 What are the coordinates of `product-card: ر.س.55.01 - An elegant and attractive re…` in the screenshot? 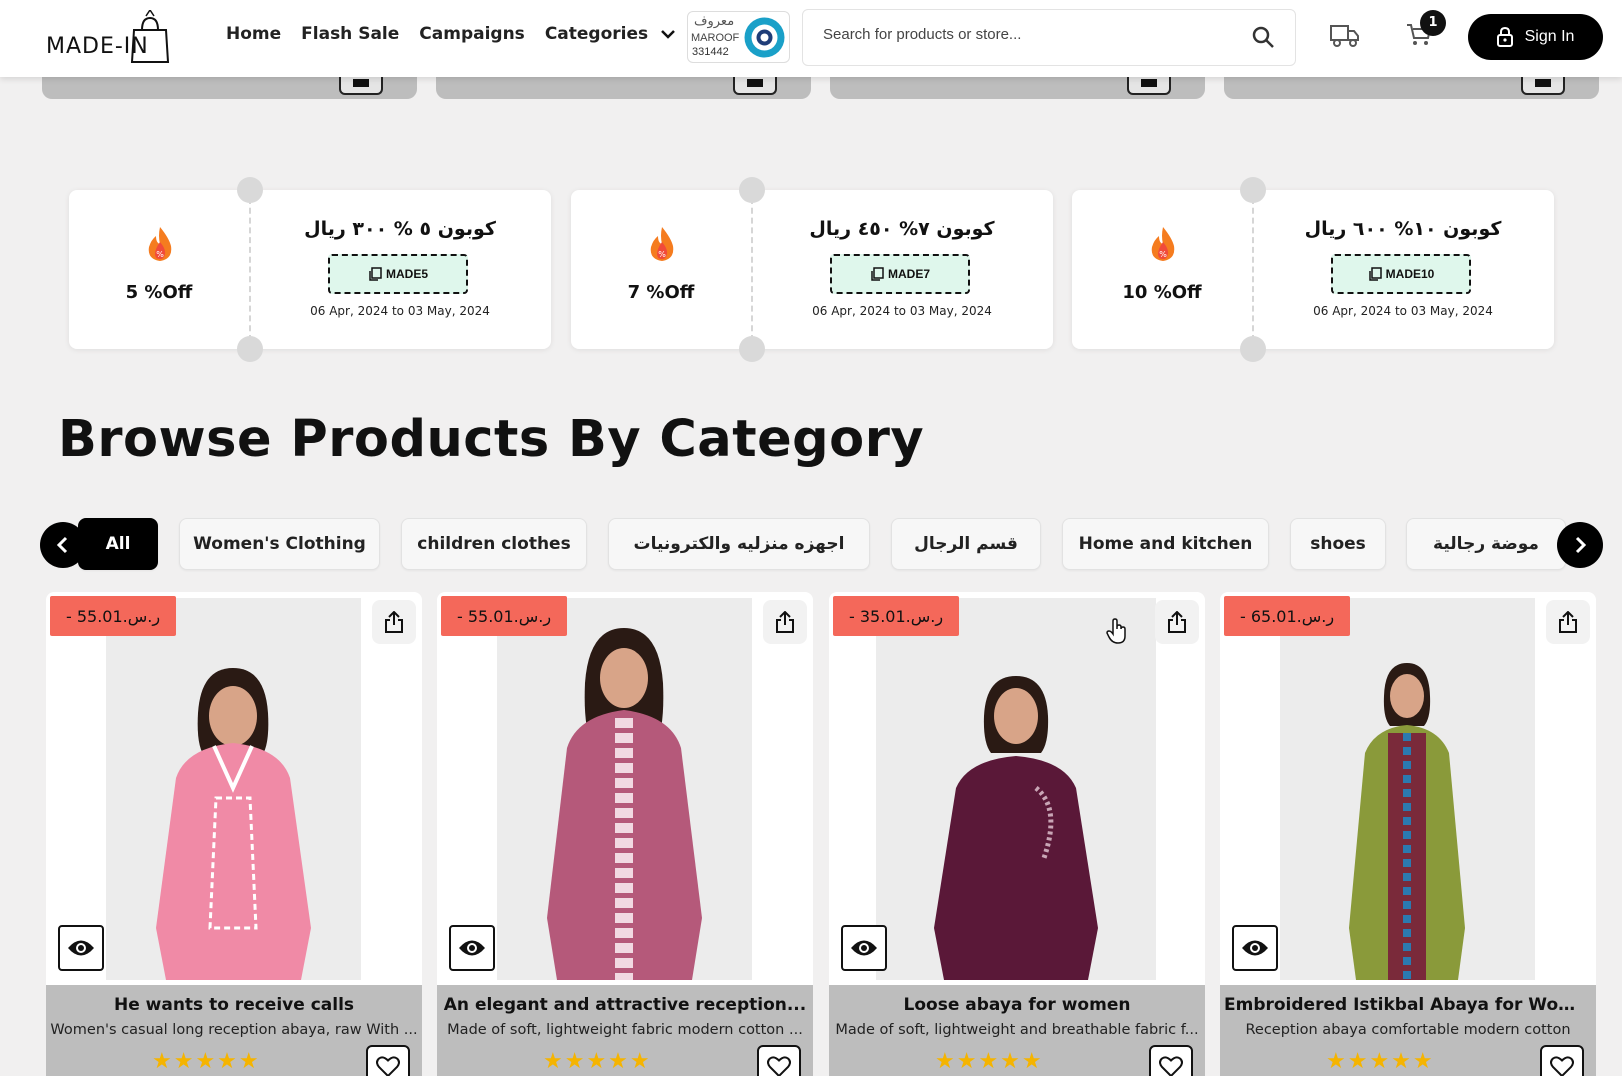 It's located at (625, 834).